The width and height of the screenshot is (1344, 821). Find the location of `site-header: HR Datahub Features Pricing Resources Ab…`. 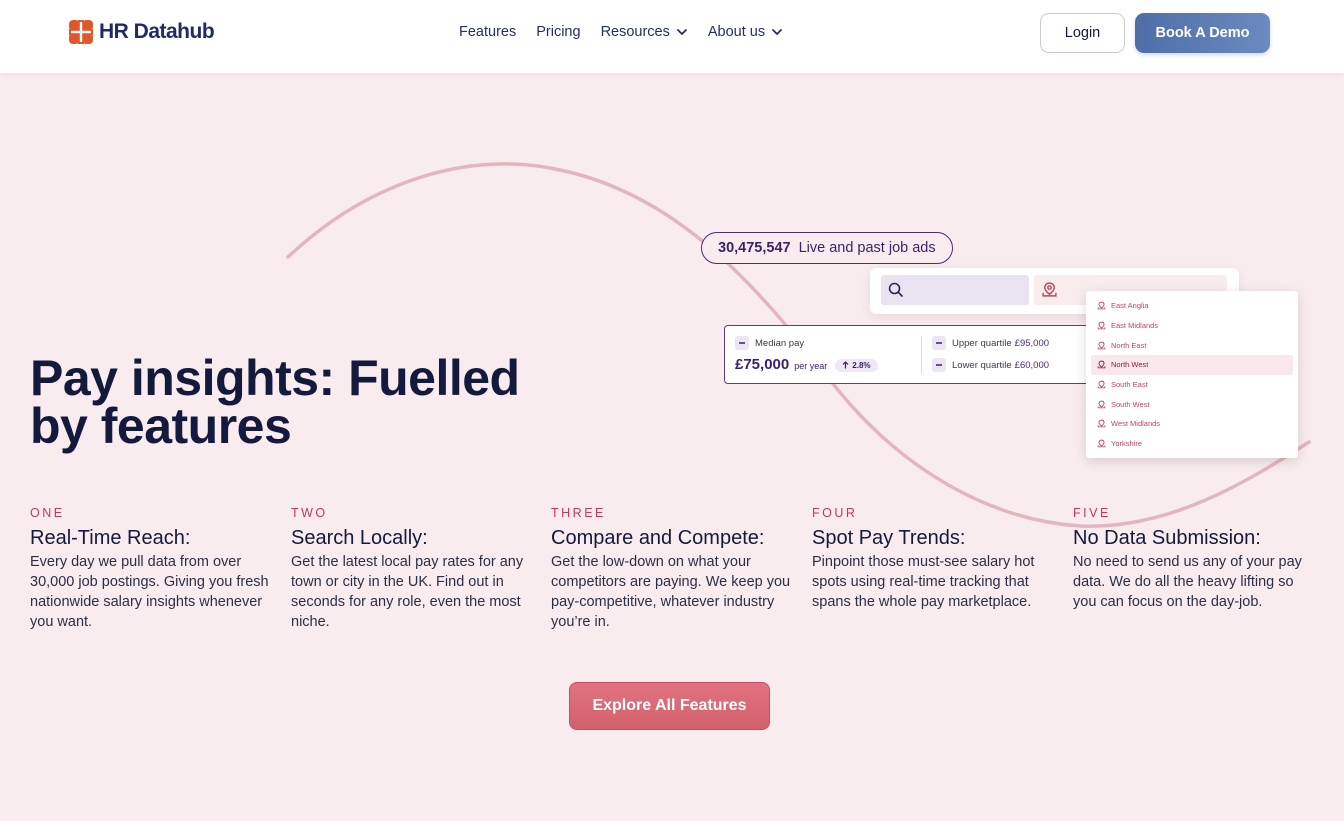

site-header: HR Datahub Features Pricing Resources Ab… is located at coordinates (672, 36).